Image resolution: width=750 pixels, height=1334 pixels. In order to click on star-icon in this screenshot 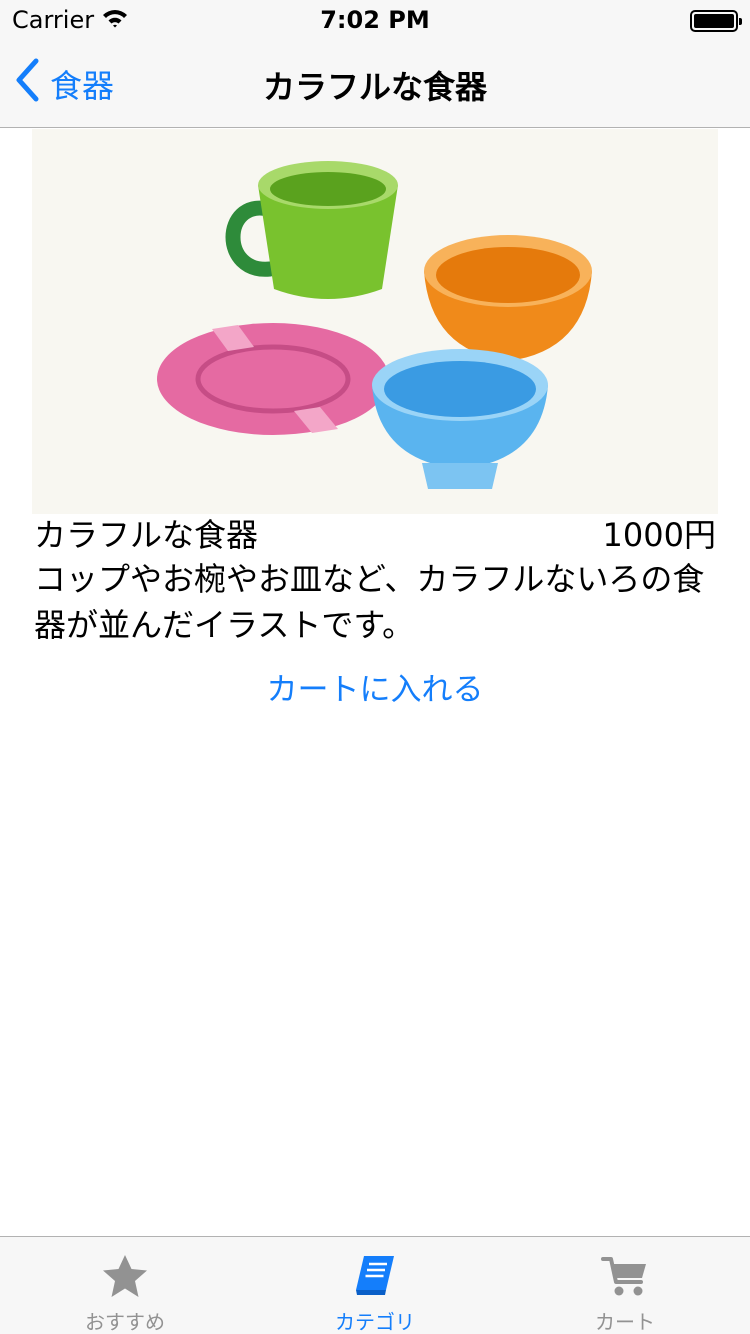, I will do `click(125, 1275)`.